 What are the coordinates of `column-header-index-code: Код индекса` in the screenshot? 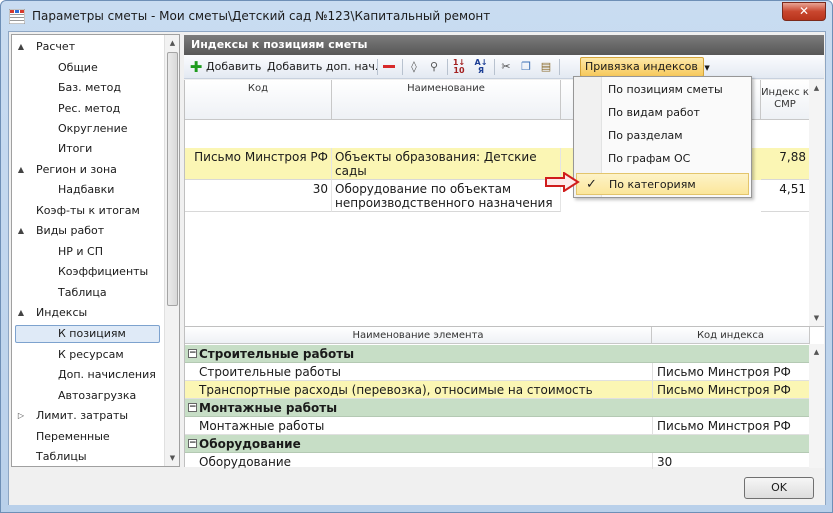 It's located at (731, 335).